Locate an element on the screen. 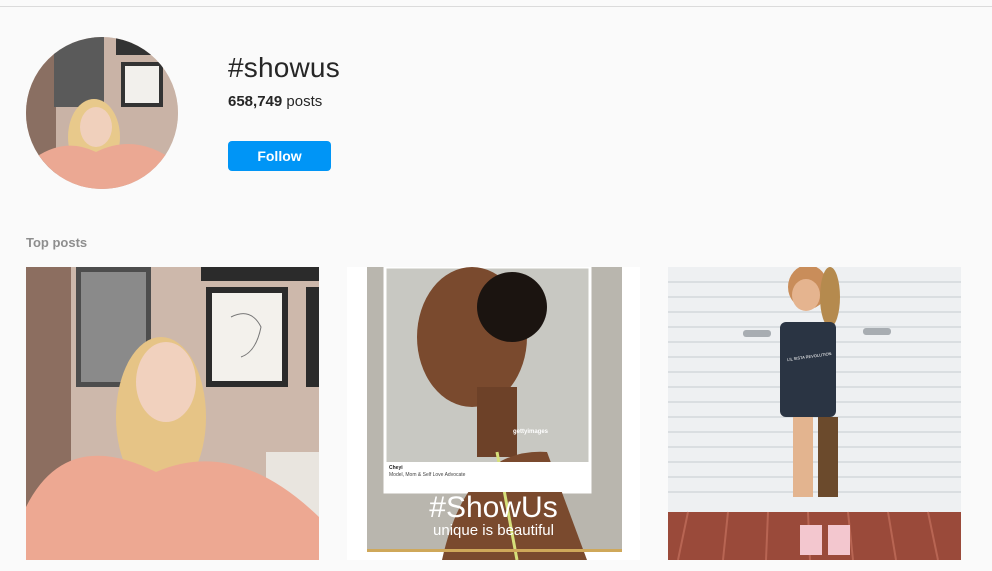 The image size is (992, 571). post-2-overlay-subtitle: unique is beautiful is located at coordinates (493, 530).